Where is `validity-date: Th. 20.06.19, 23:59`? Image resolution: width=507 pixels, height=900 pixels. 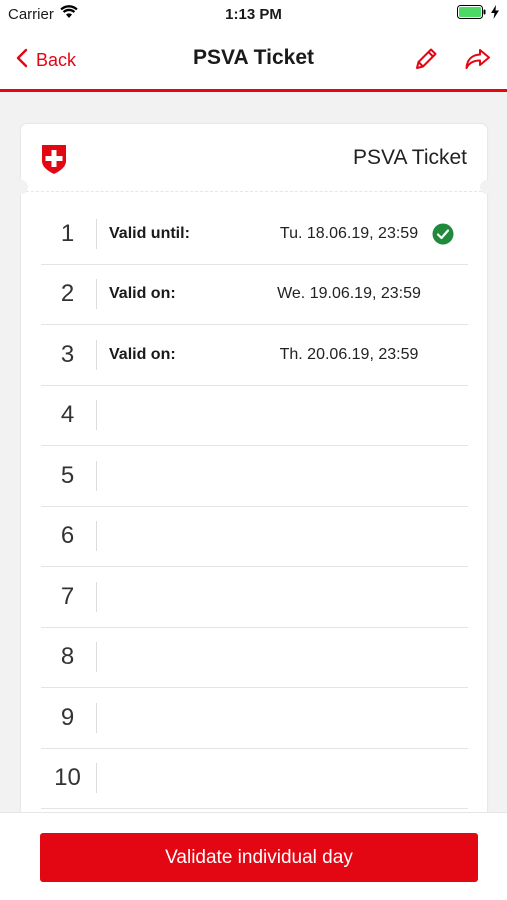
validity-date: Th. 20.06.19, 23:59 is located at coordinates (349, 354).